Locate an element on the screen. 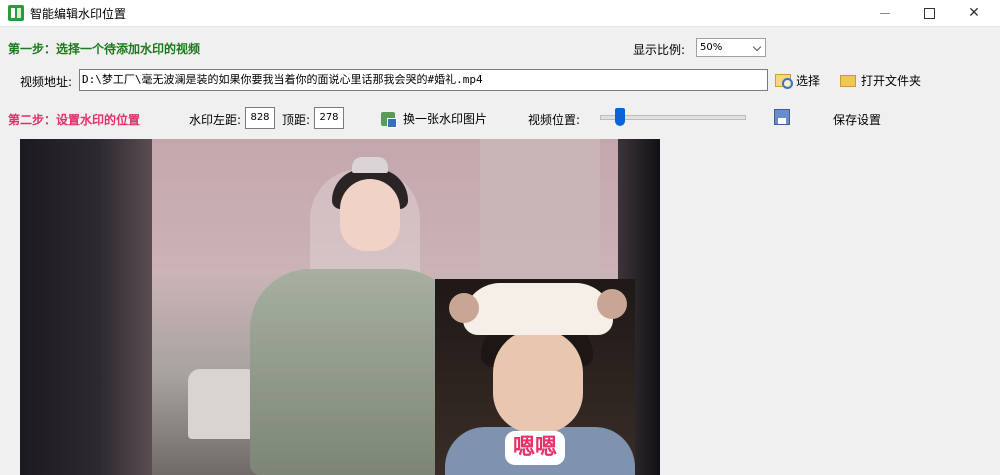 The width and height of the screenshot is (1000, 475). swap-watermark-label: 换一张水印图片 is located at coordinates (445, 119).